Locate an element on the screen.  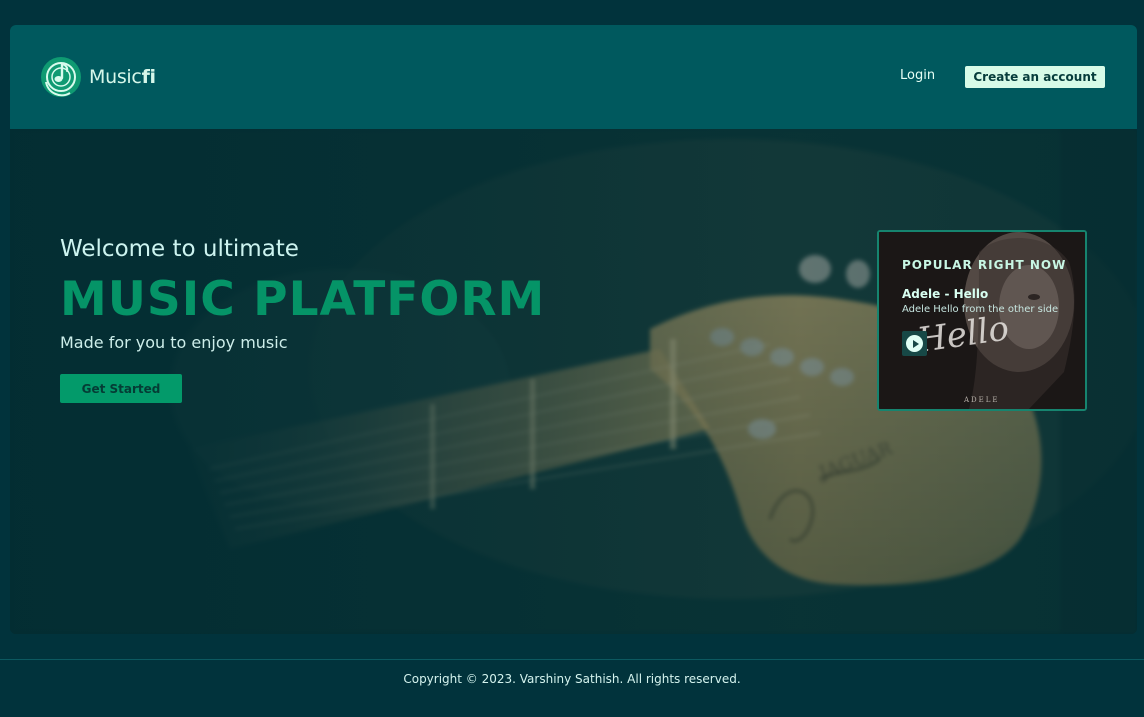
popular-song-subtitle: Adele Hello from the other side is located at coordinates (980, 309).